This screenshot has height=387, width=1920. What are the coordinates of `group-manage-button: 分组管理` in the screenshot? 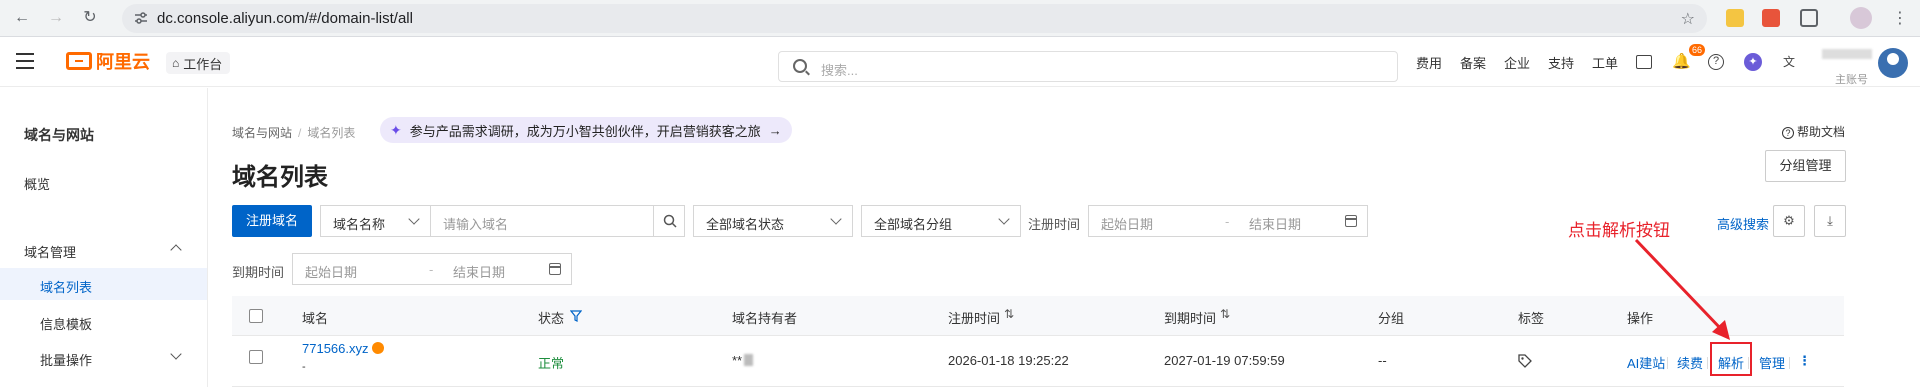 It's located at (1805, 166).